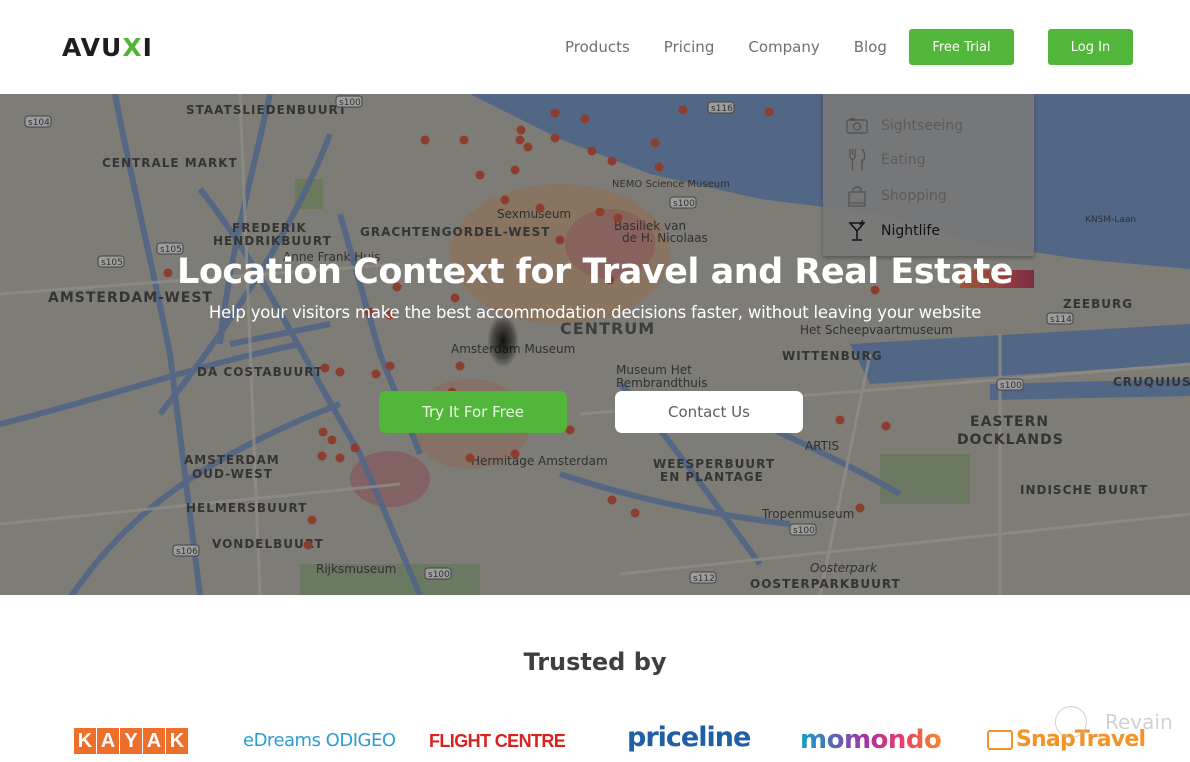  What do you see at coordinates (928, 175) in the screenshot?
I see `poi-category-panel: Sightseeing Eating Shopping Nightlife` at bounding box center [928, 175].